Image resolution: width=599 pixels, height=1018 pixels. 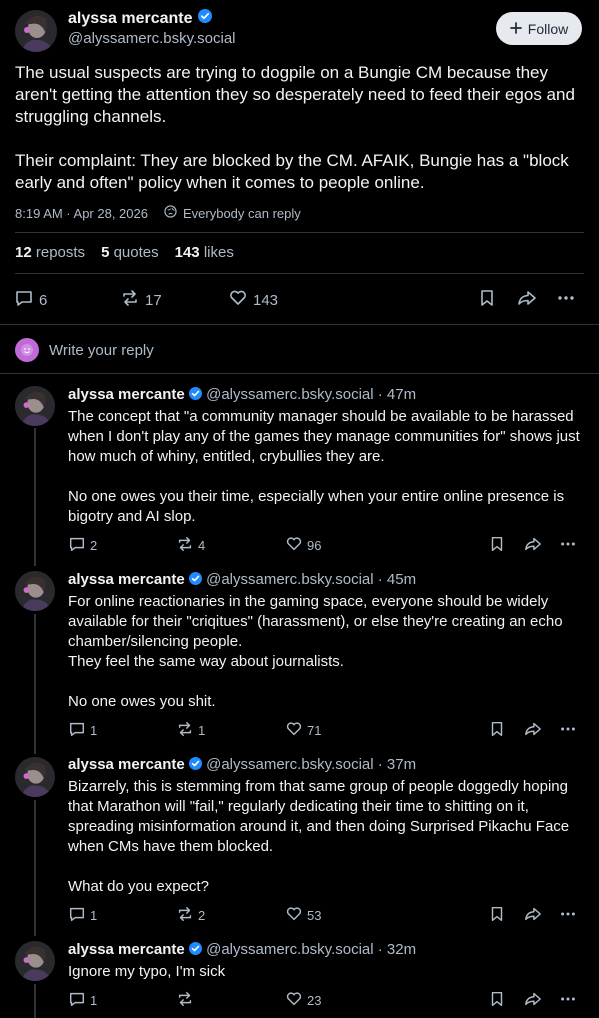 What do you see at coordinates (202, 545) in the screenshot?
I see `repost-count: 4` at bounding box center [202, 545].